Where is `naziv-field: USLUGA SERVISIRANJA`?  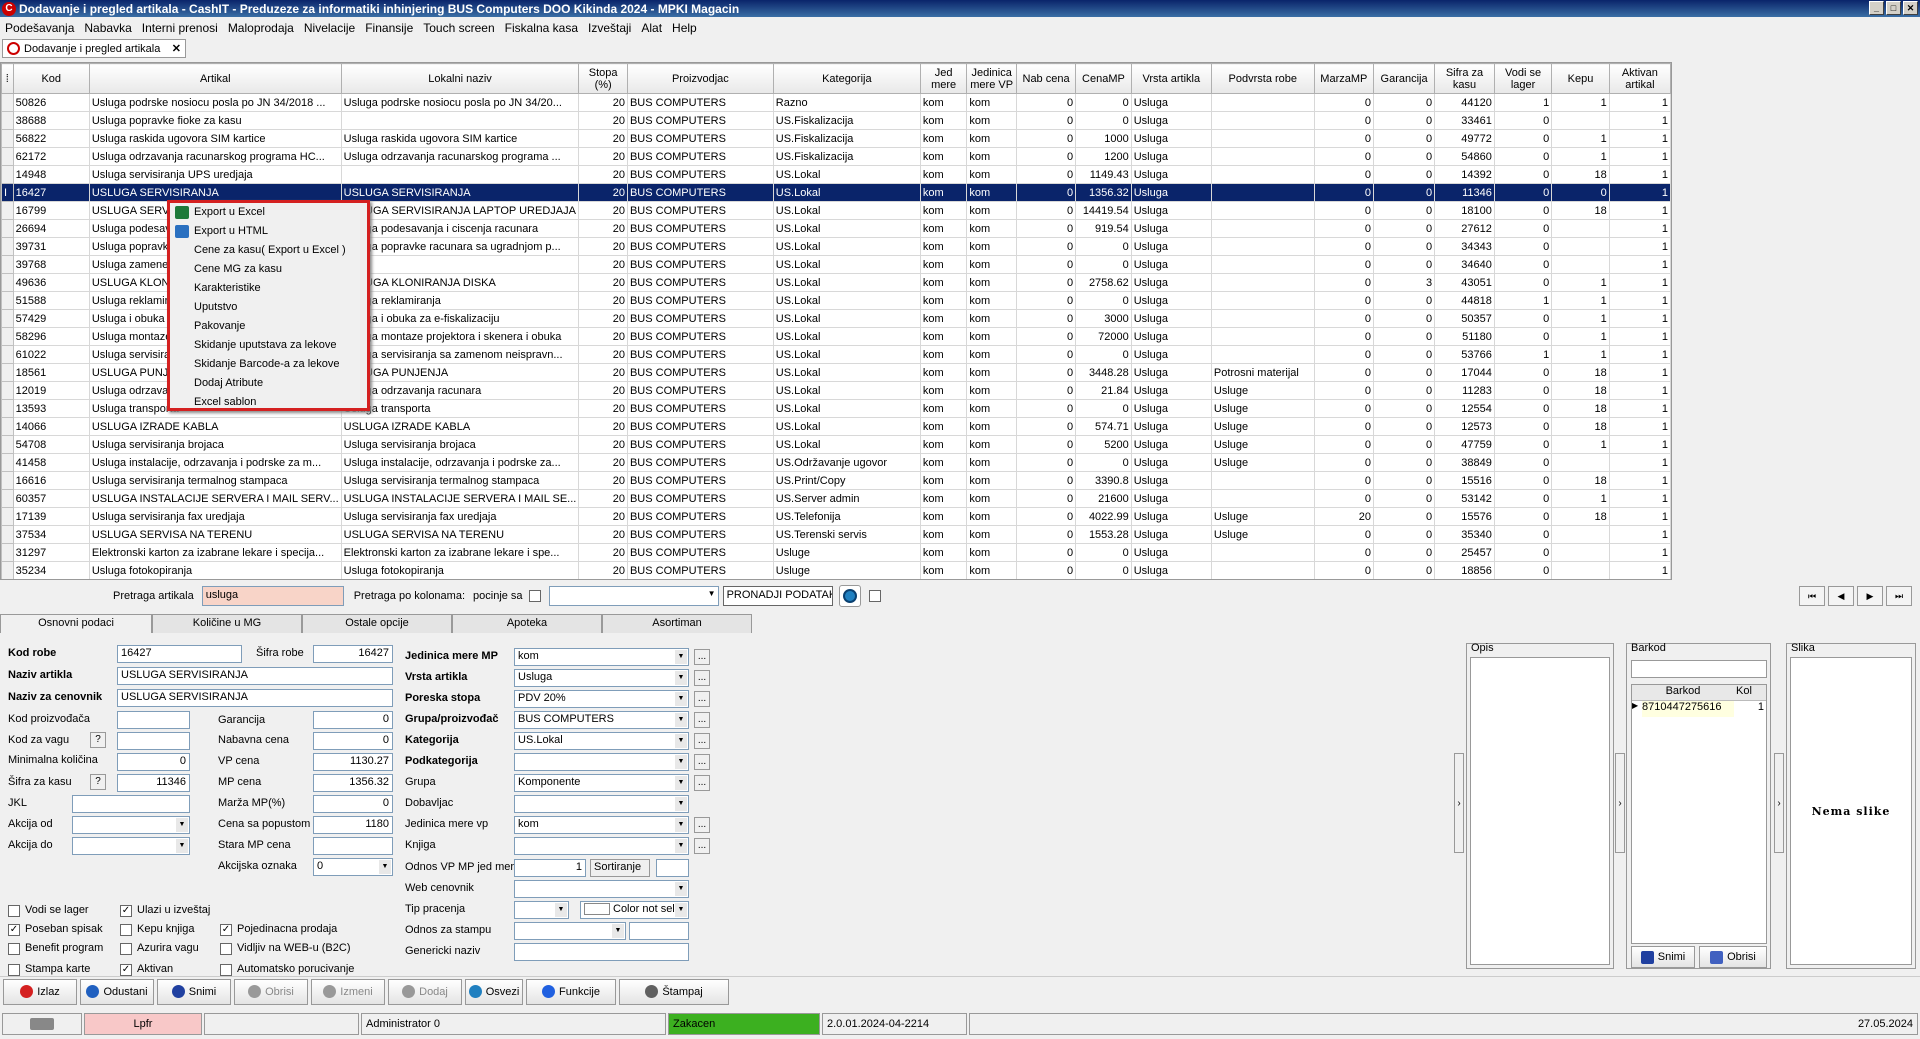 naziv-field: USLUGA SERVISIRANJA is located at coordinates (255, 676).